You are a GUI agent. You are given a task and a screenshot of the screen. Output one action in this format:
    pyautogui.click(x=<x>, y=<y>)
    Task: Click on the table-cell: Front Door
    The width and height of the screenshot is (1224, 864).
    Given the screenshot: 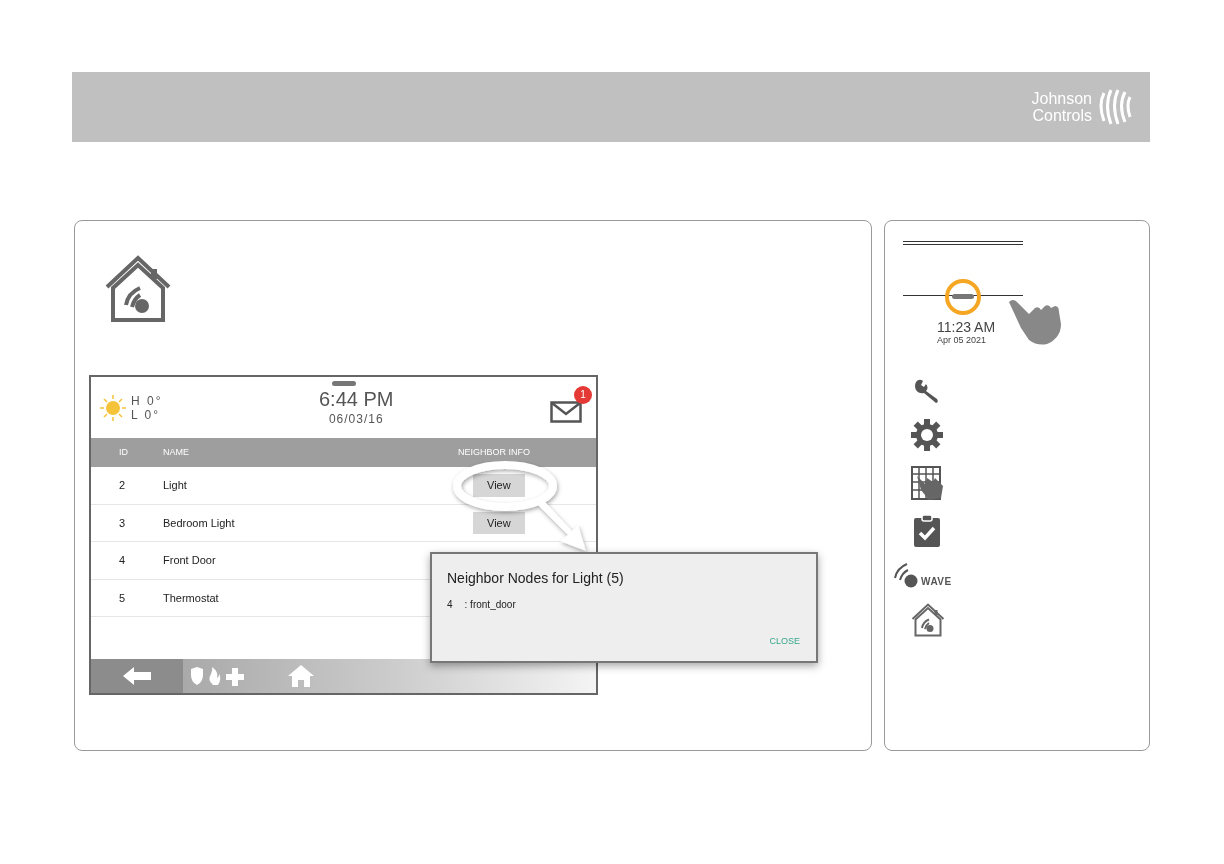 What is the action you would take?
    pyautogui.click(x=189, y=560)
    